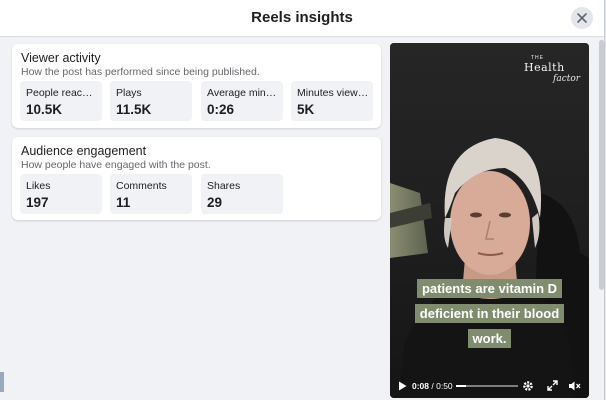 The width and height of the screenshot is (606, 400). What do you see at coordinates (37, 202) in the screenshot?
I see `metric-value: 197` at bounding box center [37, 202].